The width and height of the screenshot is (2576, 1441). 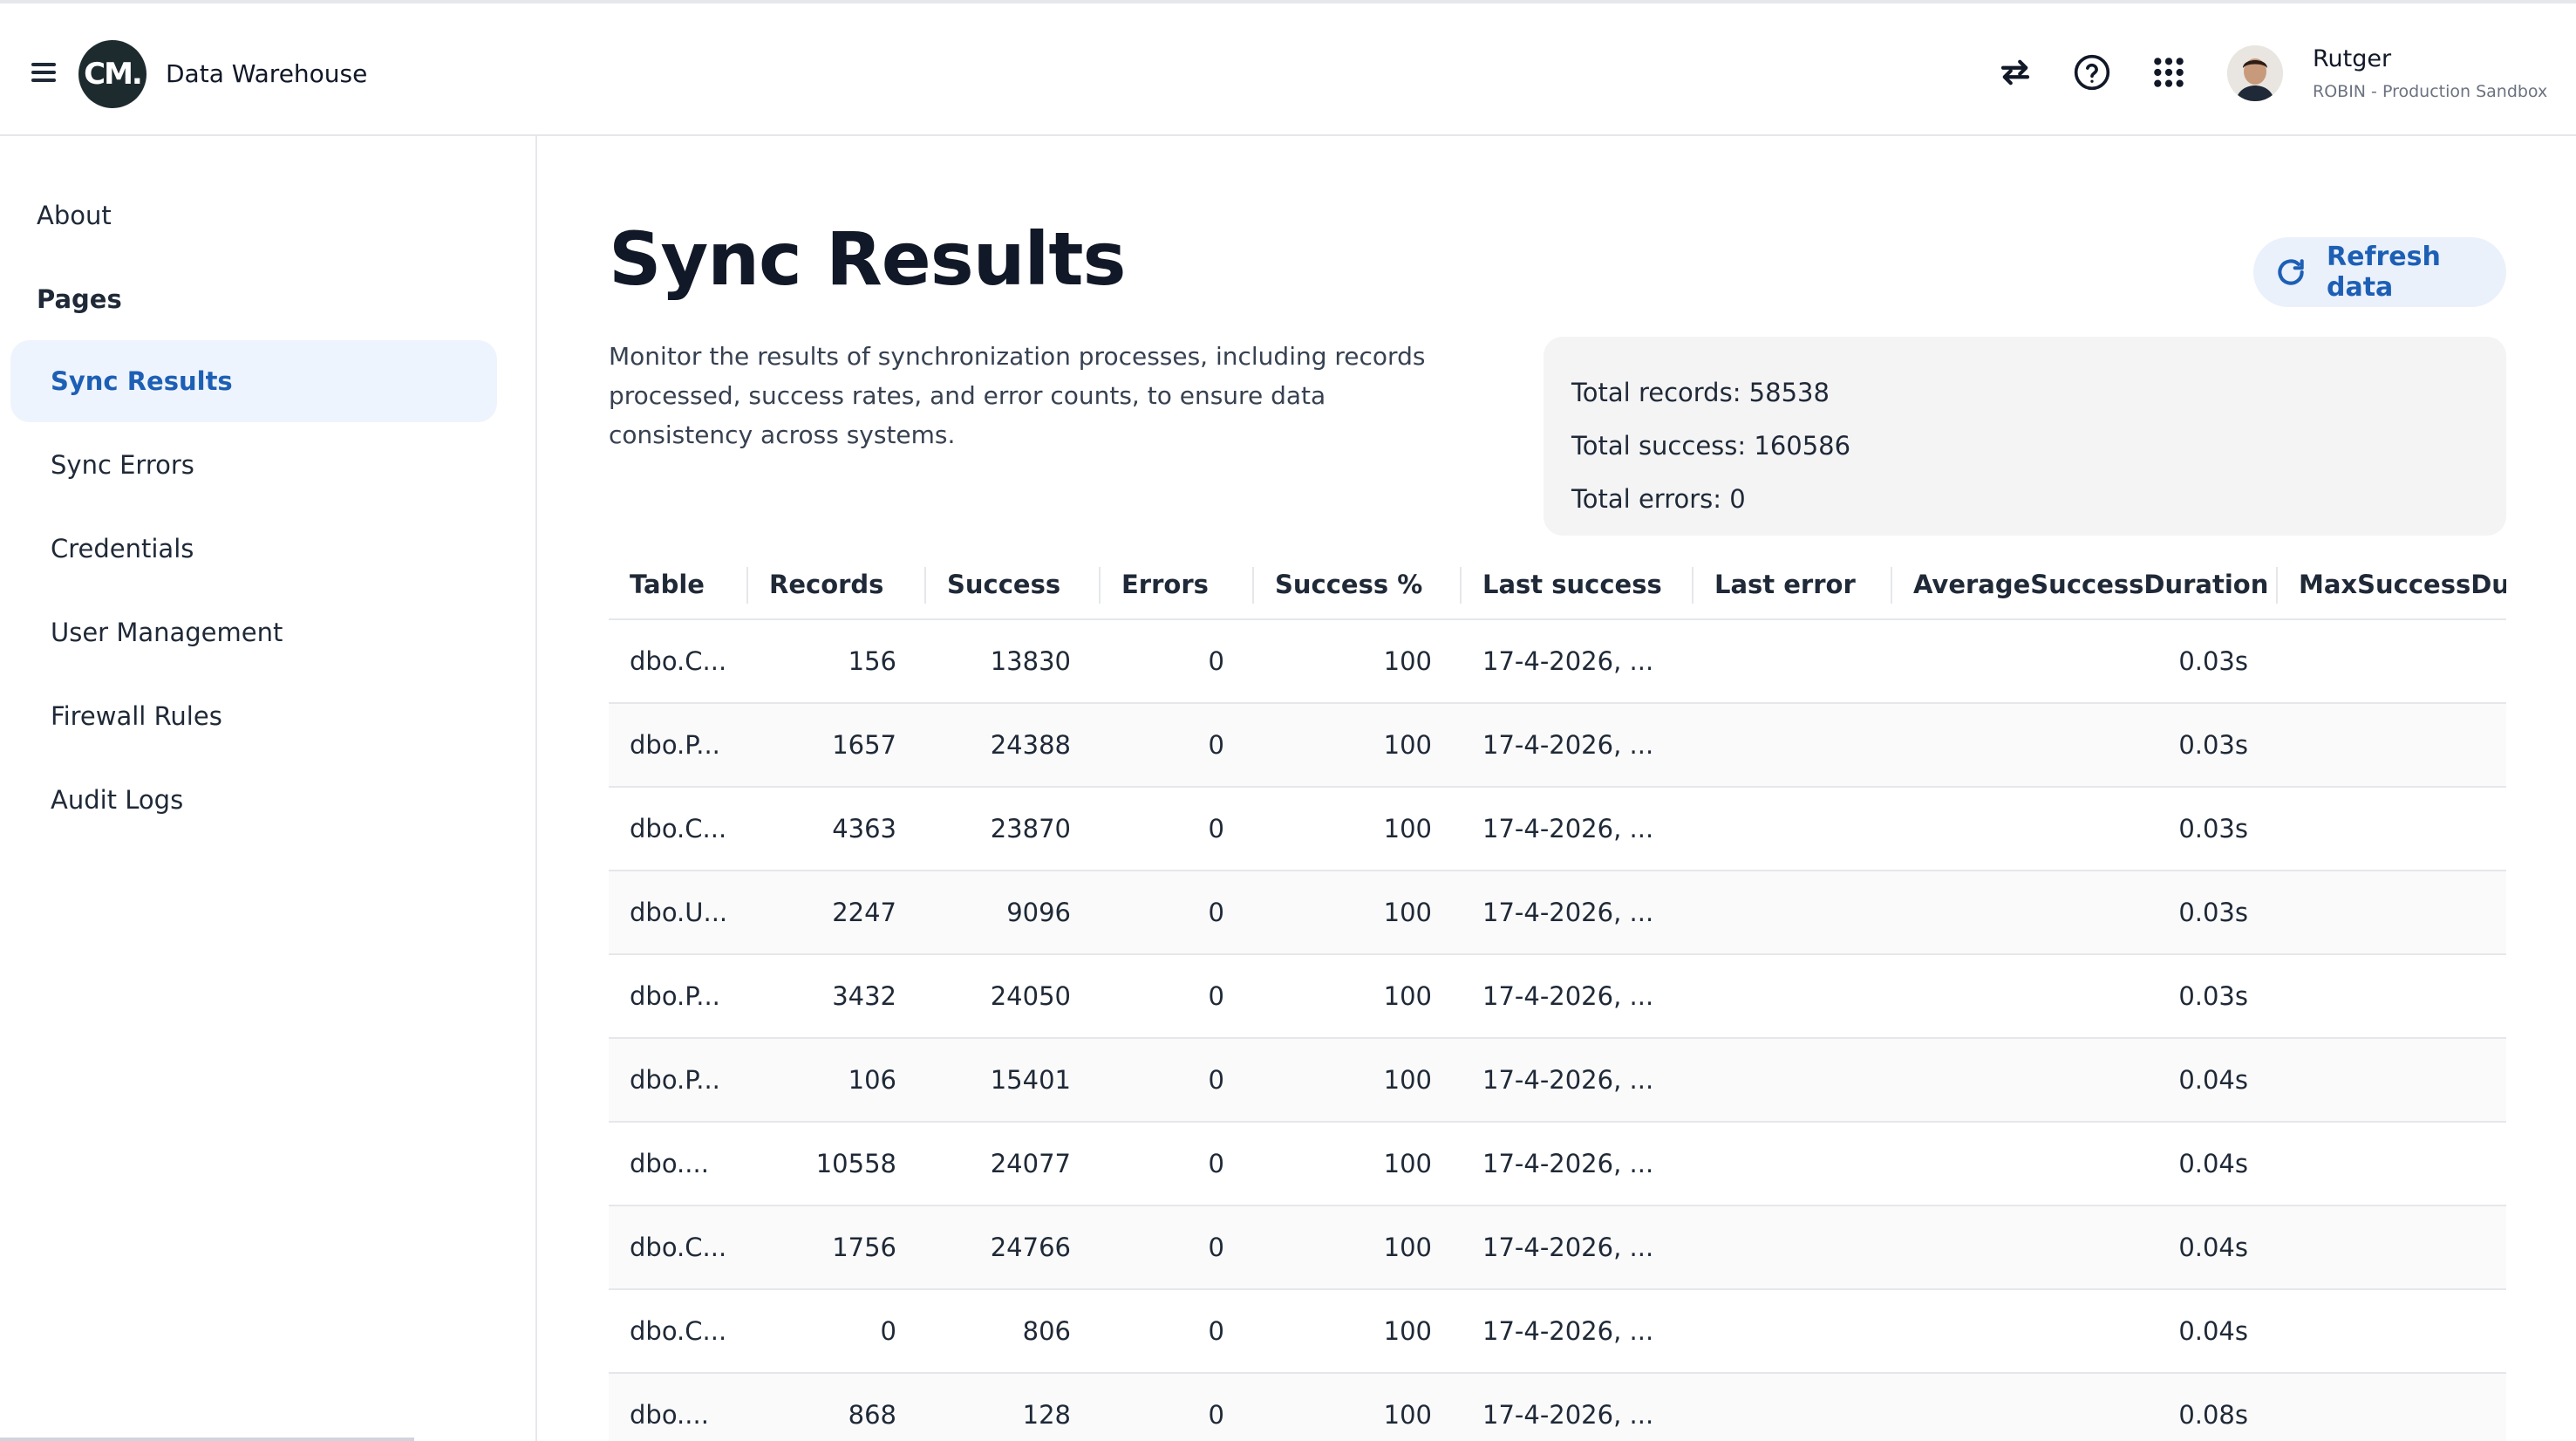 What do you see at coordinates (1701, 392) in the screenshot?
I see `total-records: Total records: 58538` at bounding box center [1701, 392].